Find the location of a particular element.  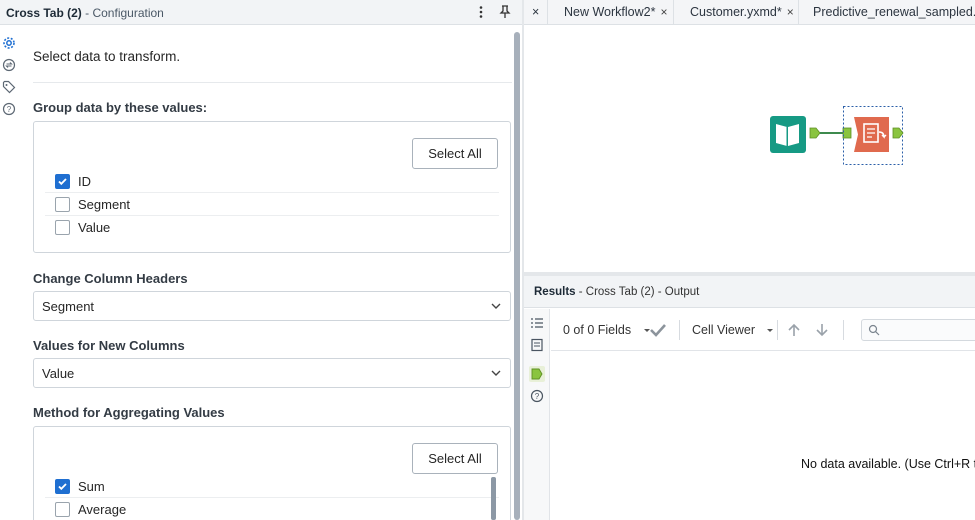

column-headers-value: Segment is located at coordinates (68, 306).